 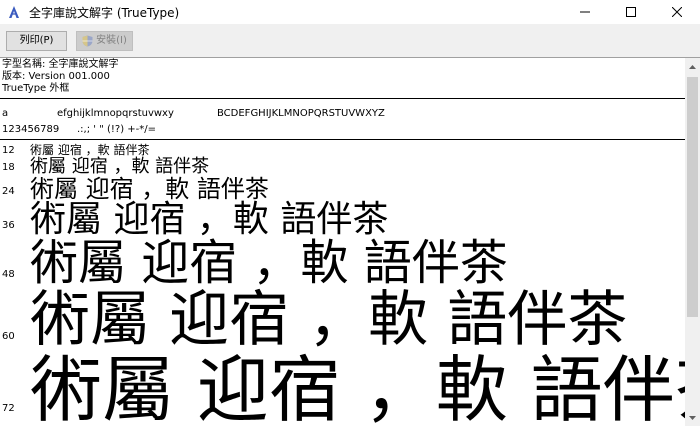 What do you see at coordinates (104, 12) in the screenshot?
I see `window-title: 全字庫說文解字 (TrueType)` at bounding box center [104, 12].